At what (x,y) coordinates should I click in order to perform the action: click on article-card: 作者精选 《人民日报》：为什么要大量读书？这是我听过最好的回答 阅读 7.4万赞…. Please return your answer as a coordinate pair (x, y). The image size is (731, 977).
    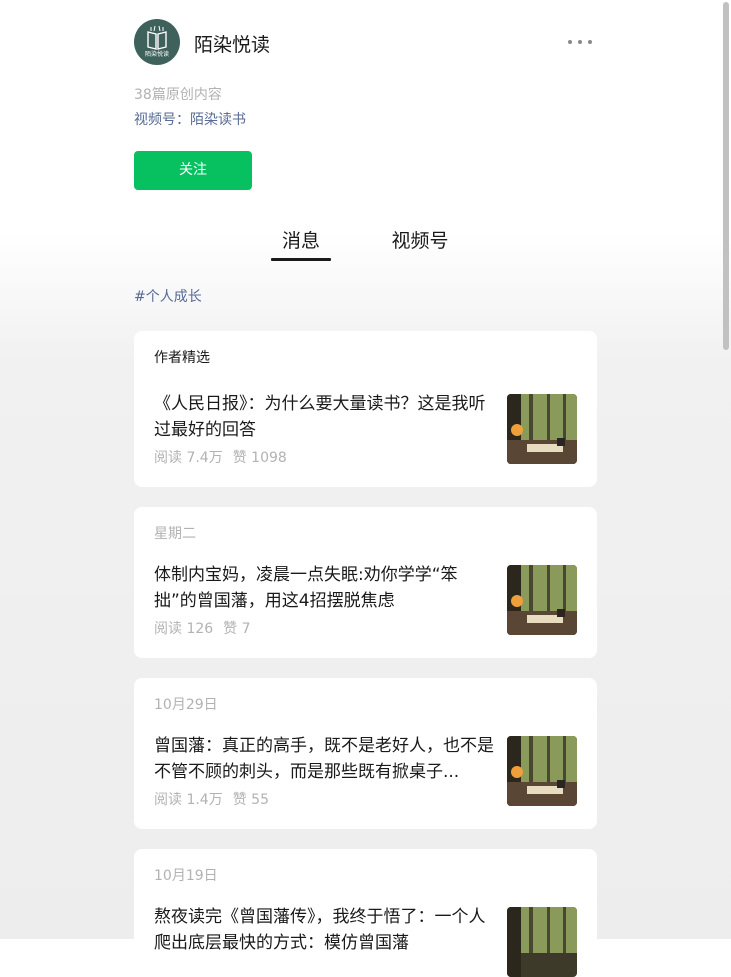
    Looking at the image, I should click on (365, 409).